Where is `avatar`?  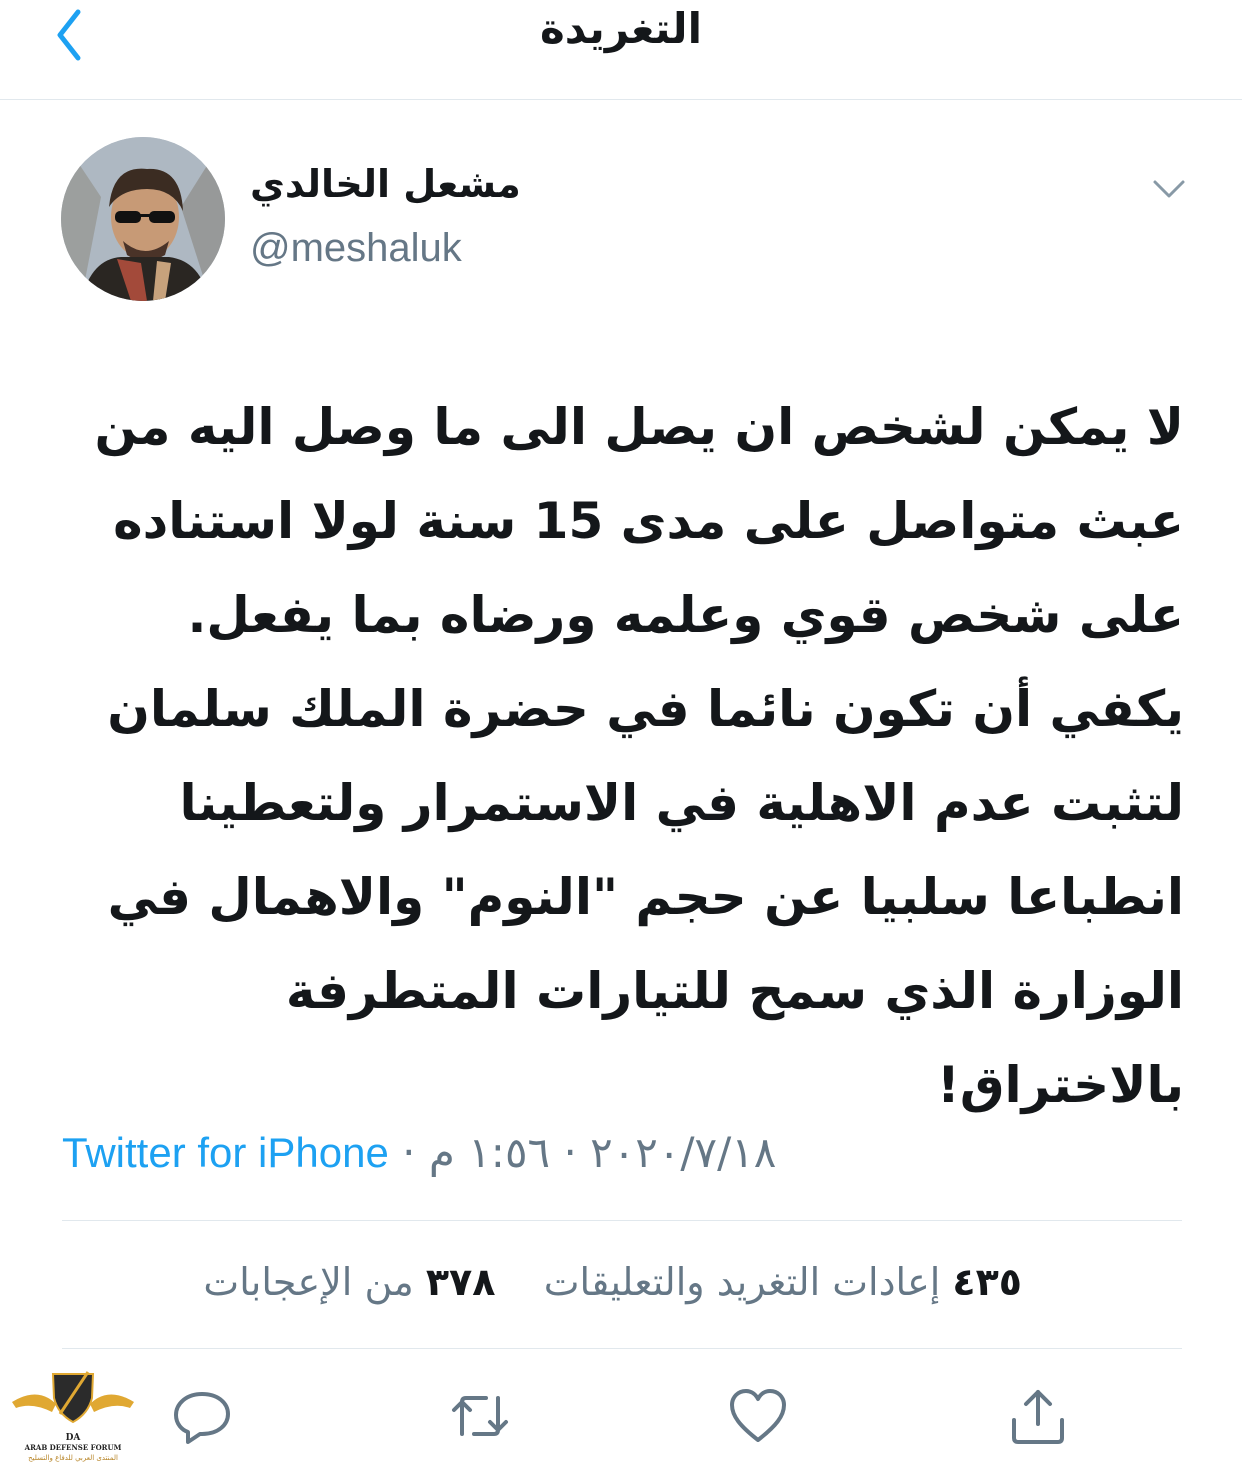
avatar is located at coordinates (143, 219).